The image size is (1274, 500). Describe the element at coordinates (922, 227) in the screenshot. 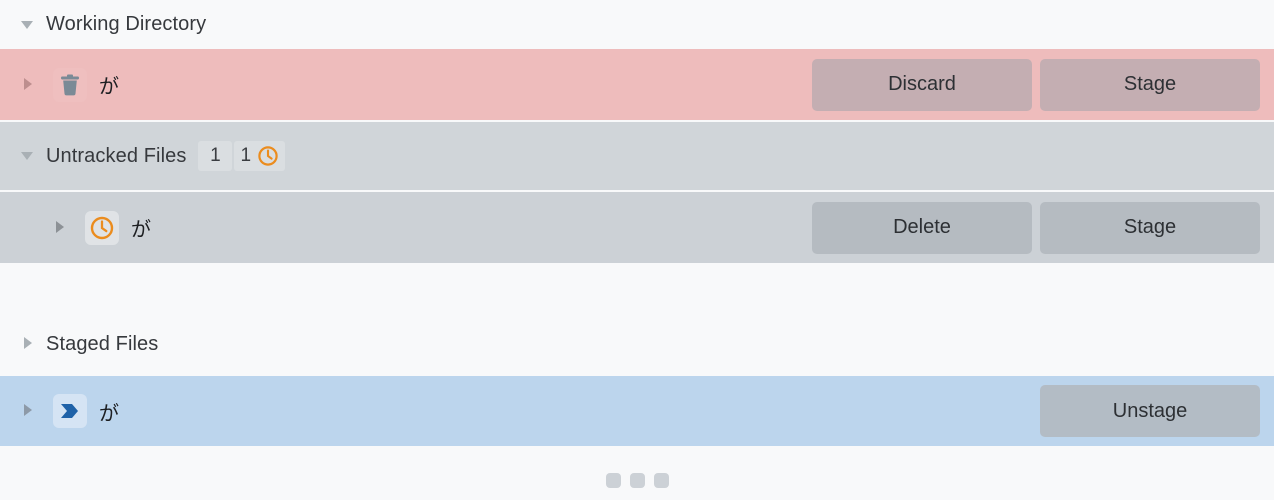

I see `delete-button: Delete` at that location.